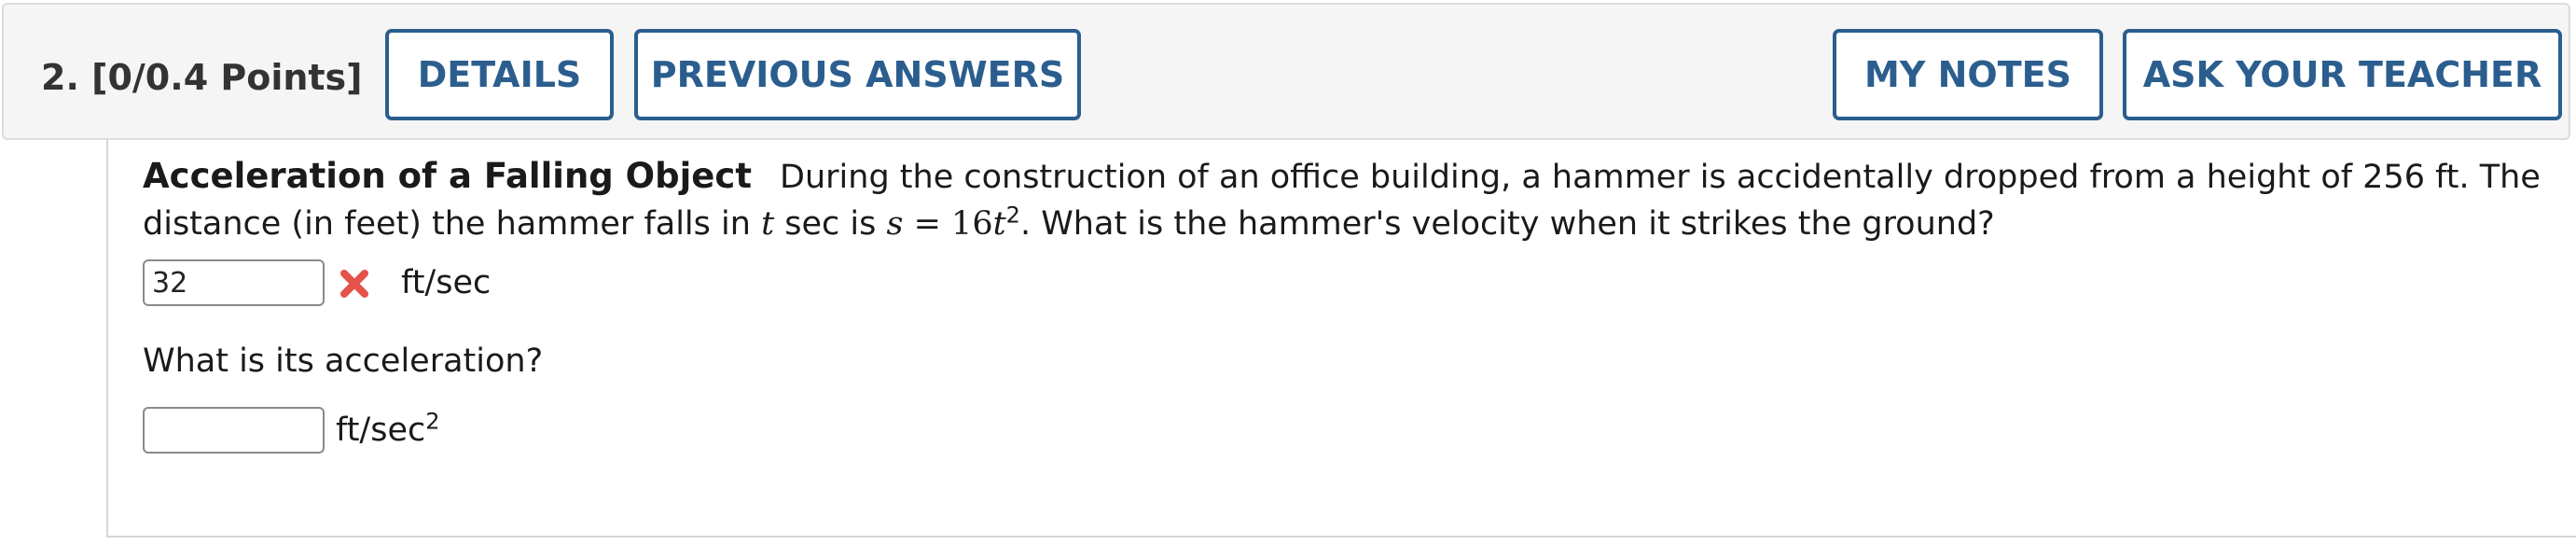  Describe the element at coordinates (2342, 74) in the screenshot. I see `ask-your-teacher-button: ASK YOUR TEACHER` at that location.